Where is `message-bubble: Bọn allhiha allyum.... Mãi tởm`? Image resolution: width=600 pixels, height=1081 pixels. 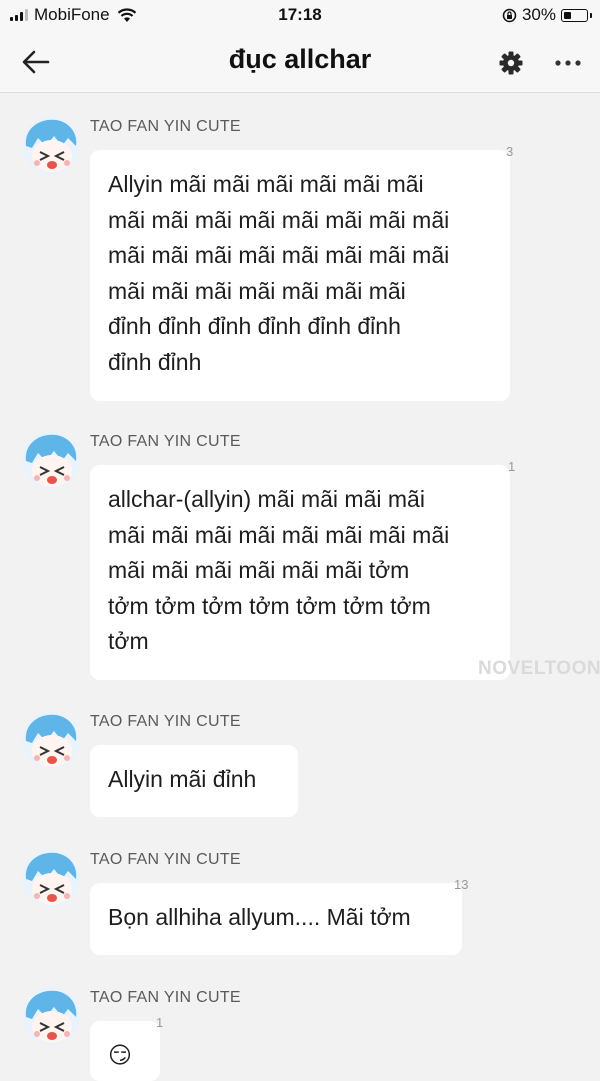 message-bubble: Bọn allhiha allyum.... Mãi tởm is located at coordinates (276, 919).